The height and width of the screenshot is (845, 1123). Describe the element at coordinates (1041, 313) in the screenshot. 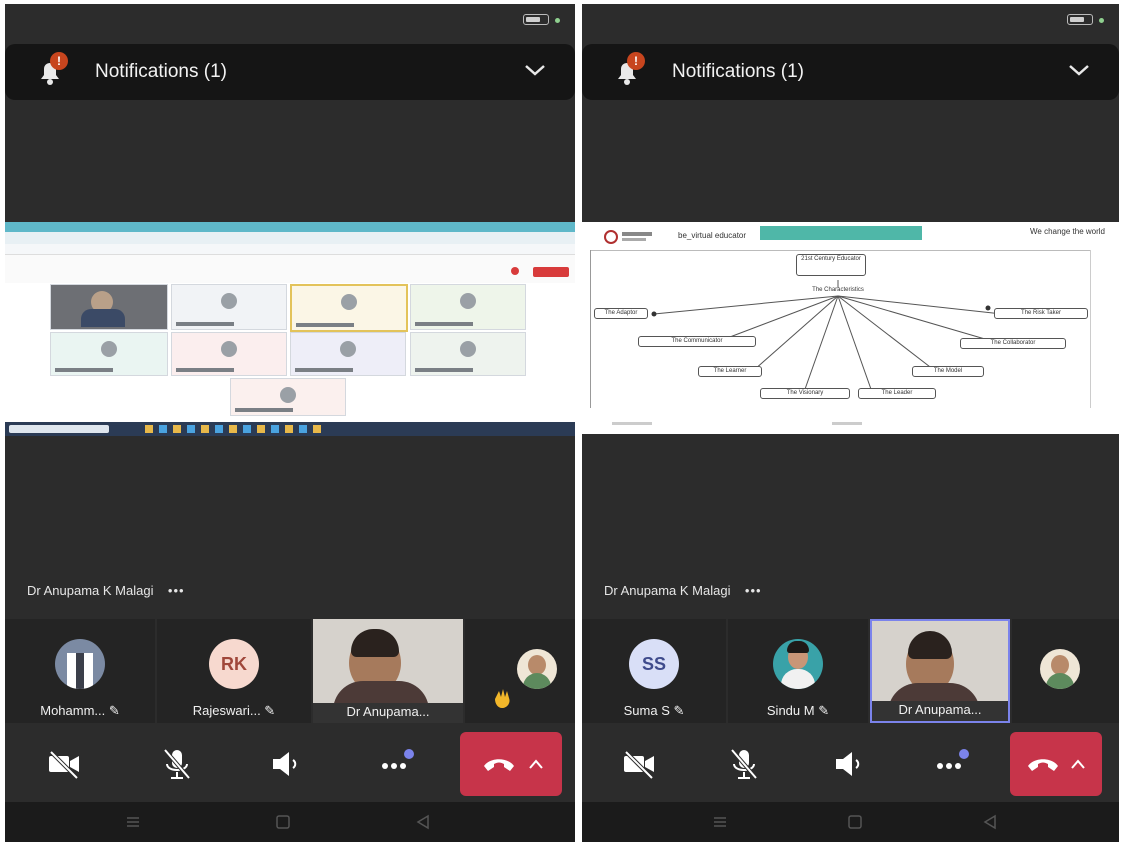

I see `mind-map-node: The Risk Taker` at that location.